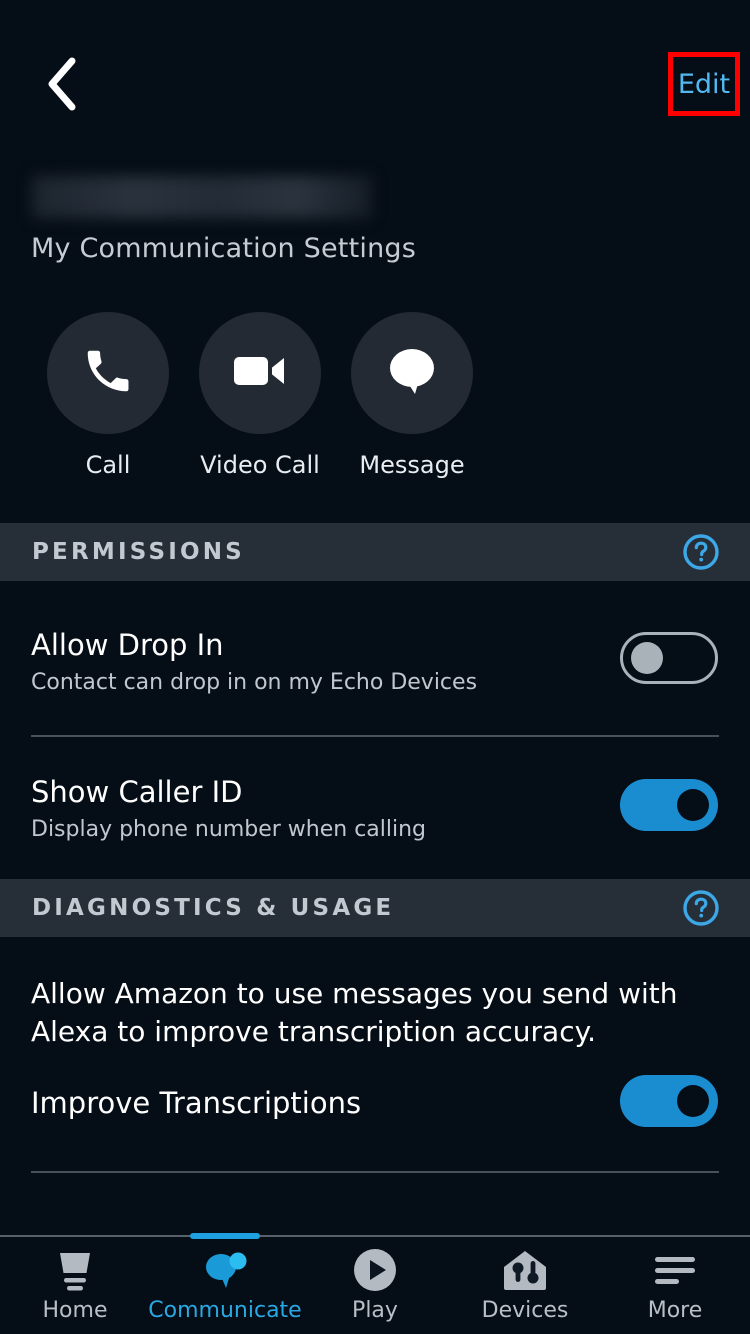 The width and height of the screenshot is (750, 1334). Describe the element at coordinates (196, 1103) in the screenshot. I see `improve-transcriptions-title: Improve Transcriptions` at that location.